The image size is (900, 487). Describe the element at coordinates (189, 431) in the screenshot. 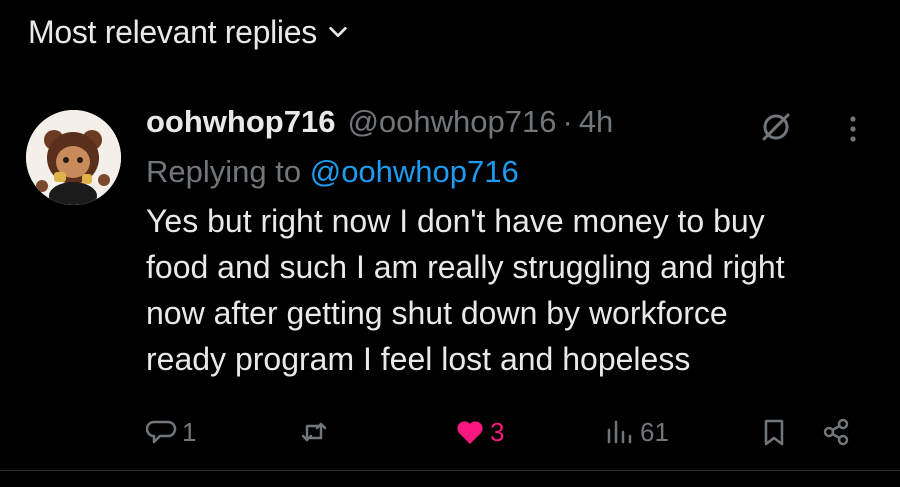

I see `reply-count: 1` at that location.